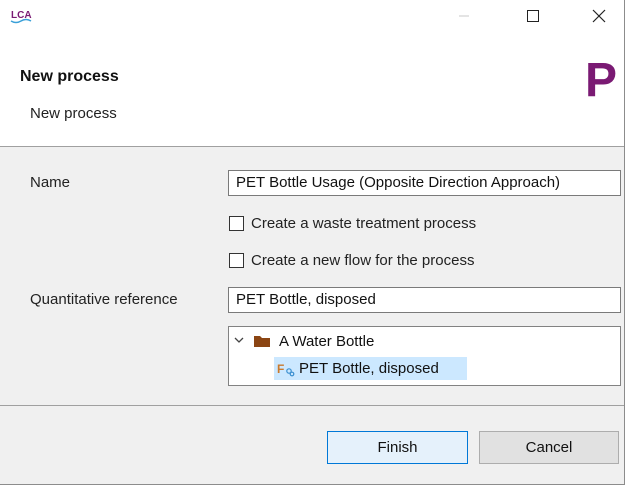 The width and height of the screenshot is (626, 485). What do you see at coordinates (369, 368) in the screenshot?
I see `tree-item-label: PET Bottle, disposed` at bounding box center [369, 368].